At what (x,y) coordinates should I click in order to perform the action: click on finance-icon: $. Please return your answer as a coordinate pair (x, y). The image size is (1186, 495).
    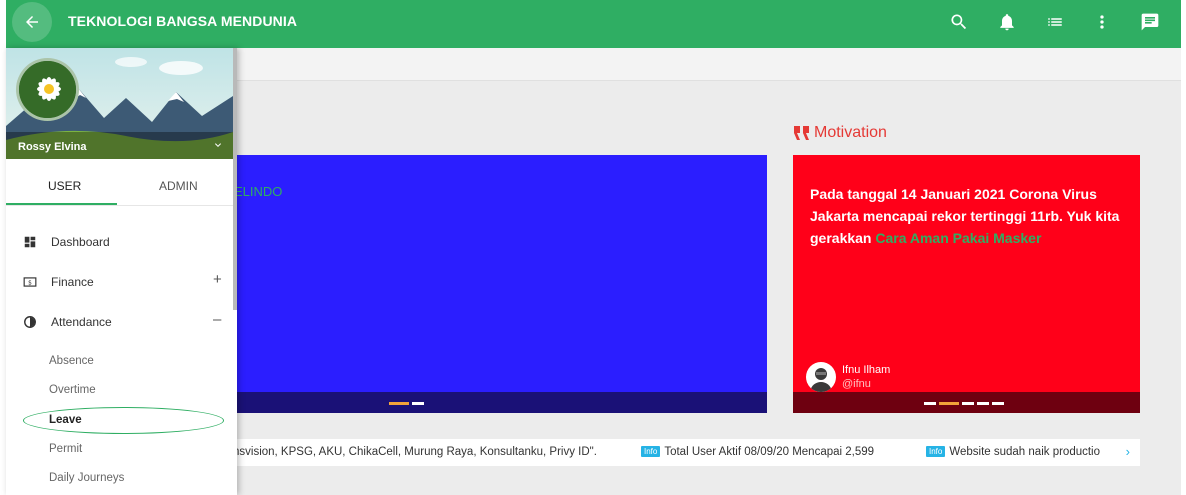
    Looking at the image, I should click on (30, 282).